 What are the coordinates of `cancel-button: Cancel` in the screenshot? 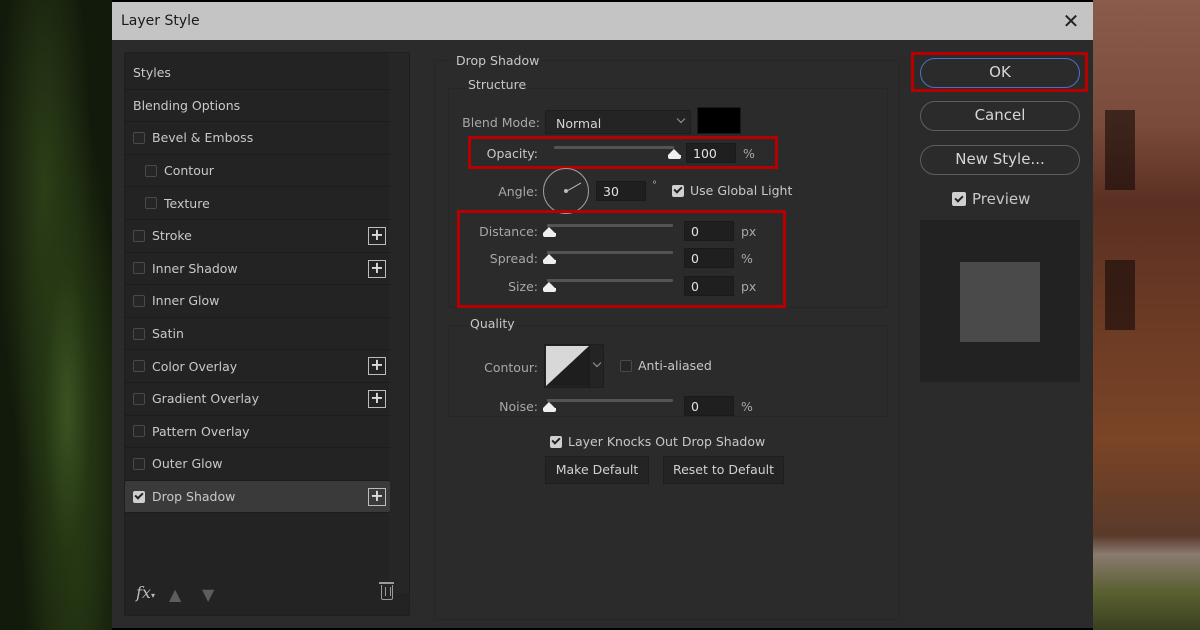 It's located at (1000, 116).